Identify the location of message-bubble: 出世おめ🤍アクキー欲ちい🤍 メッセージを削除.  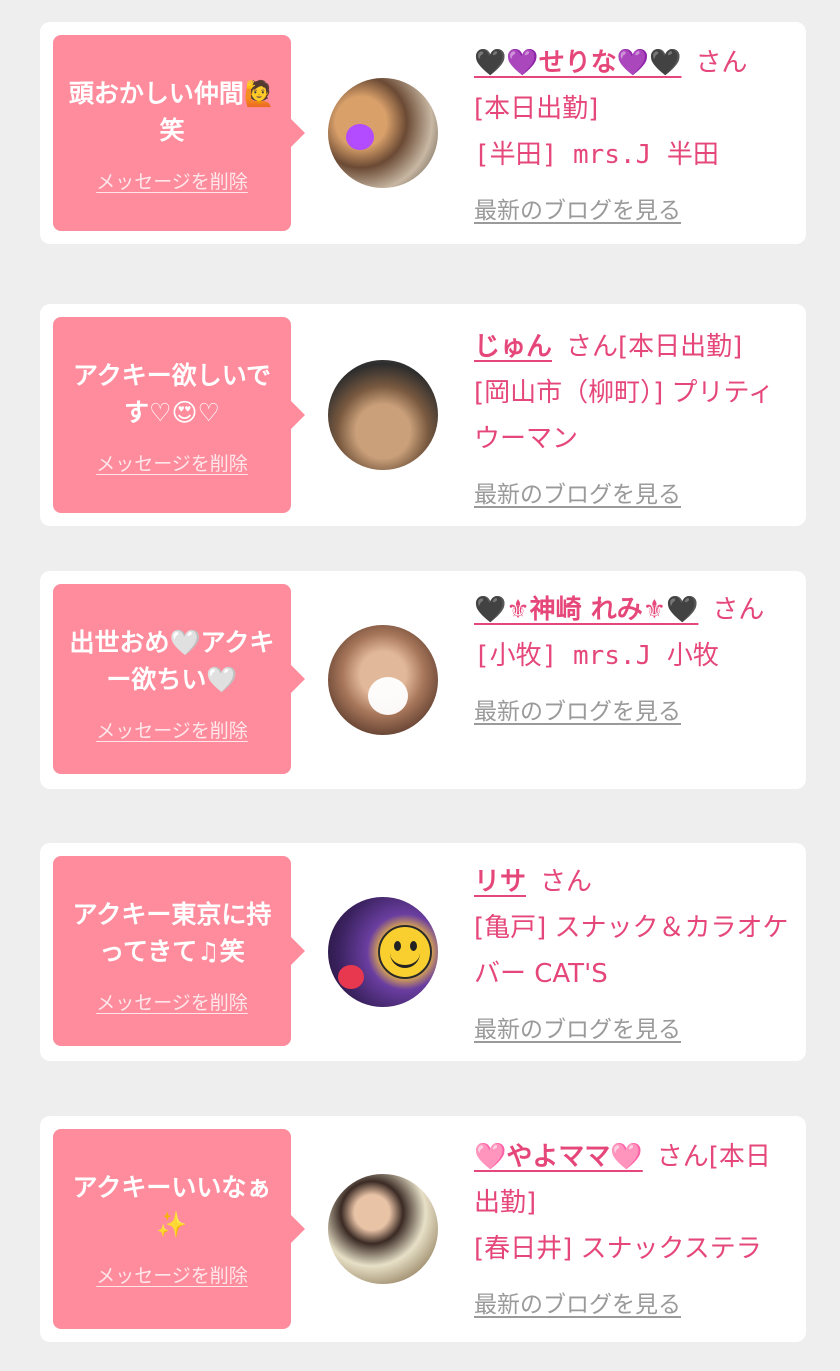
(179, 679).